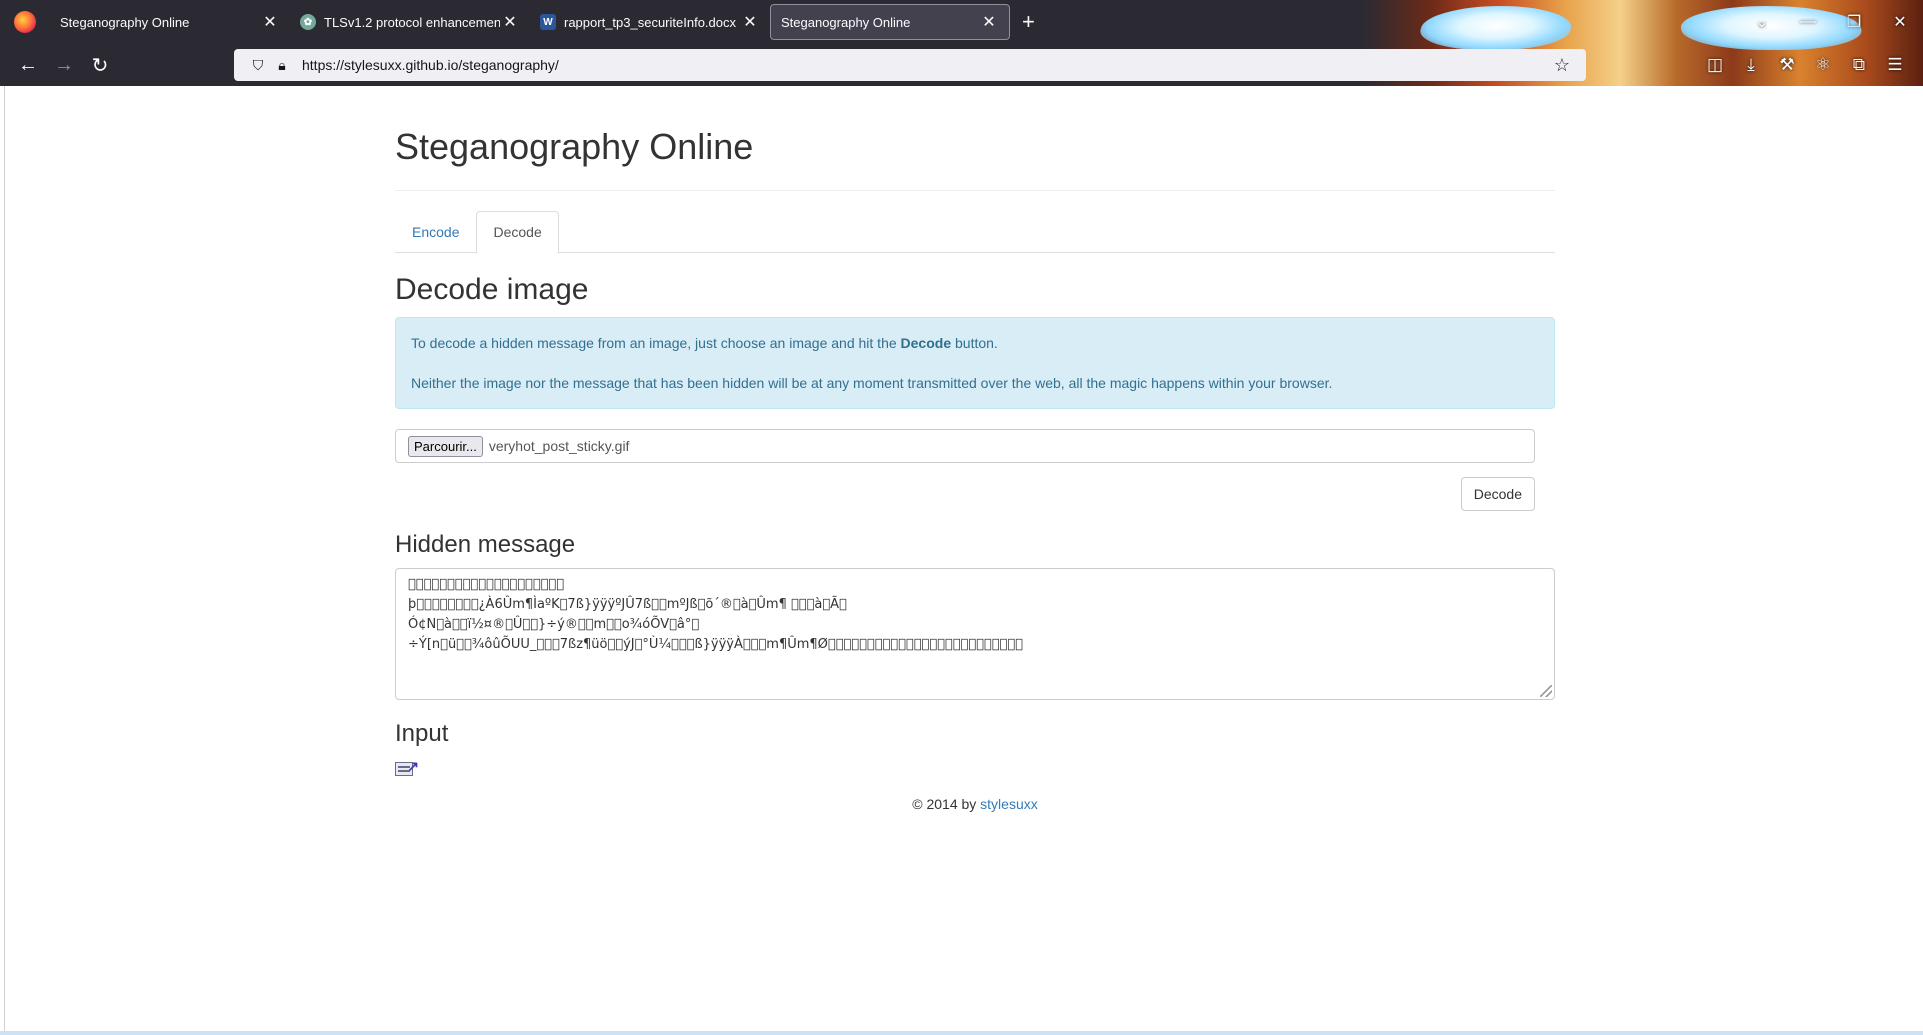 Image resolution: width=1923 pixels, height=1035 pixels. I want to click on footer-copyright: © 2014 by, so click(946, 804).